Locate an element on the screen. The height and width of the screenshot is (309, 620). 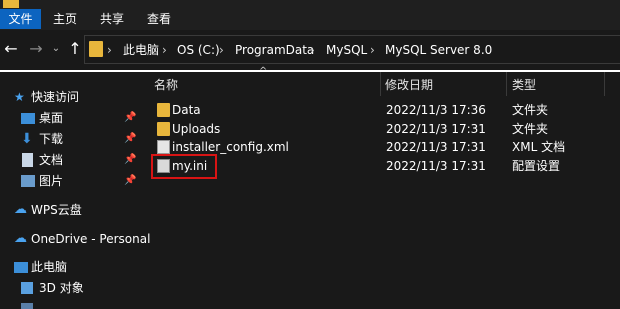
file-row-my-ini: my.ini 2022/11/3 17:31 配置设置 is located at coordinates (385, 166).